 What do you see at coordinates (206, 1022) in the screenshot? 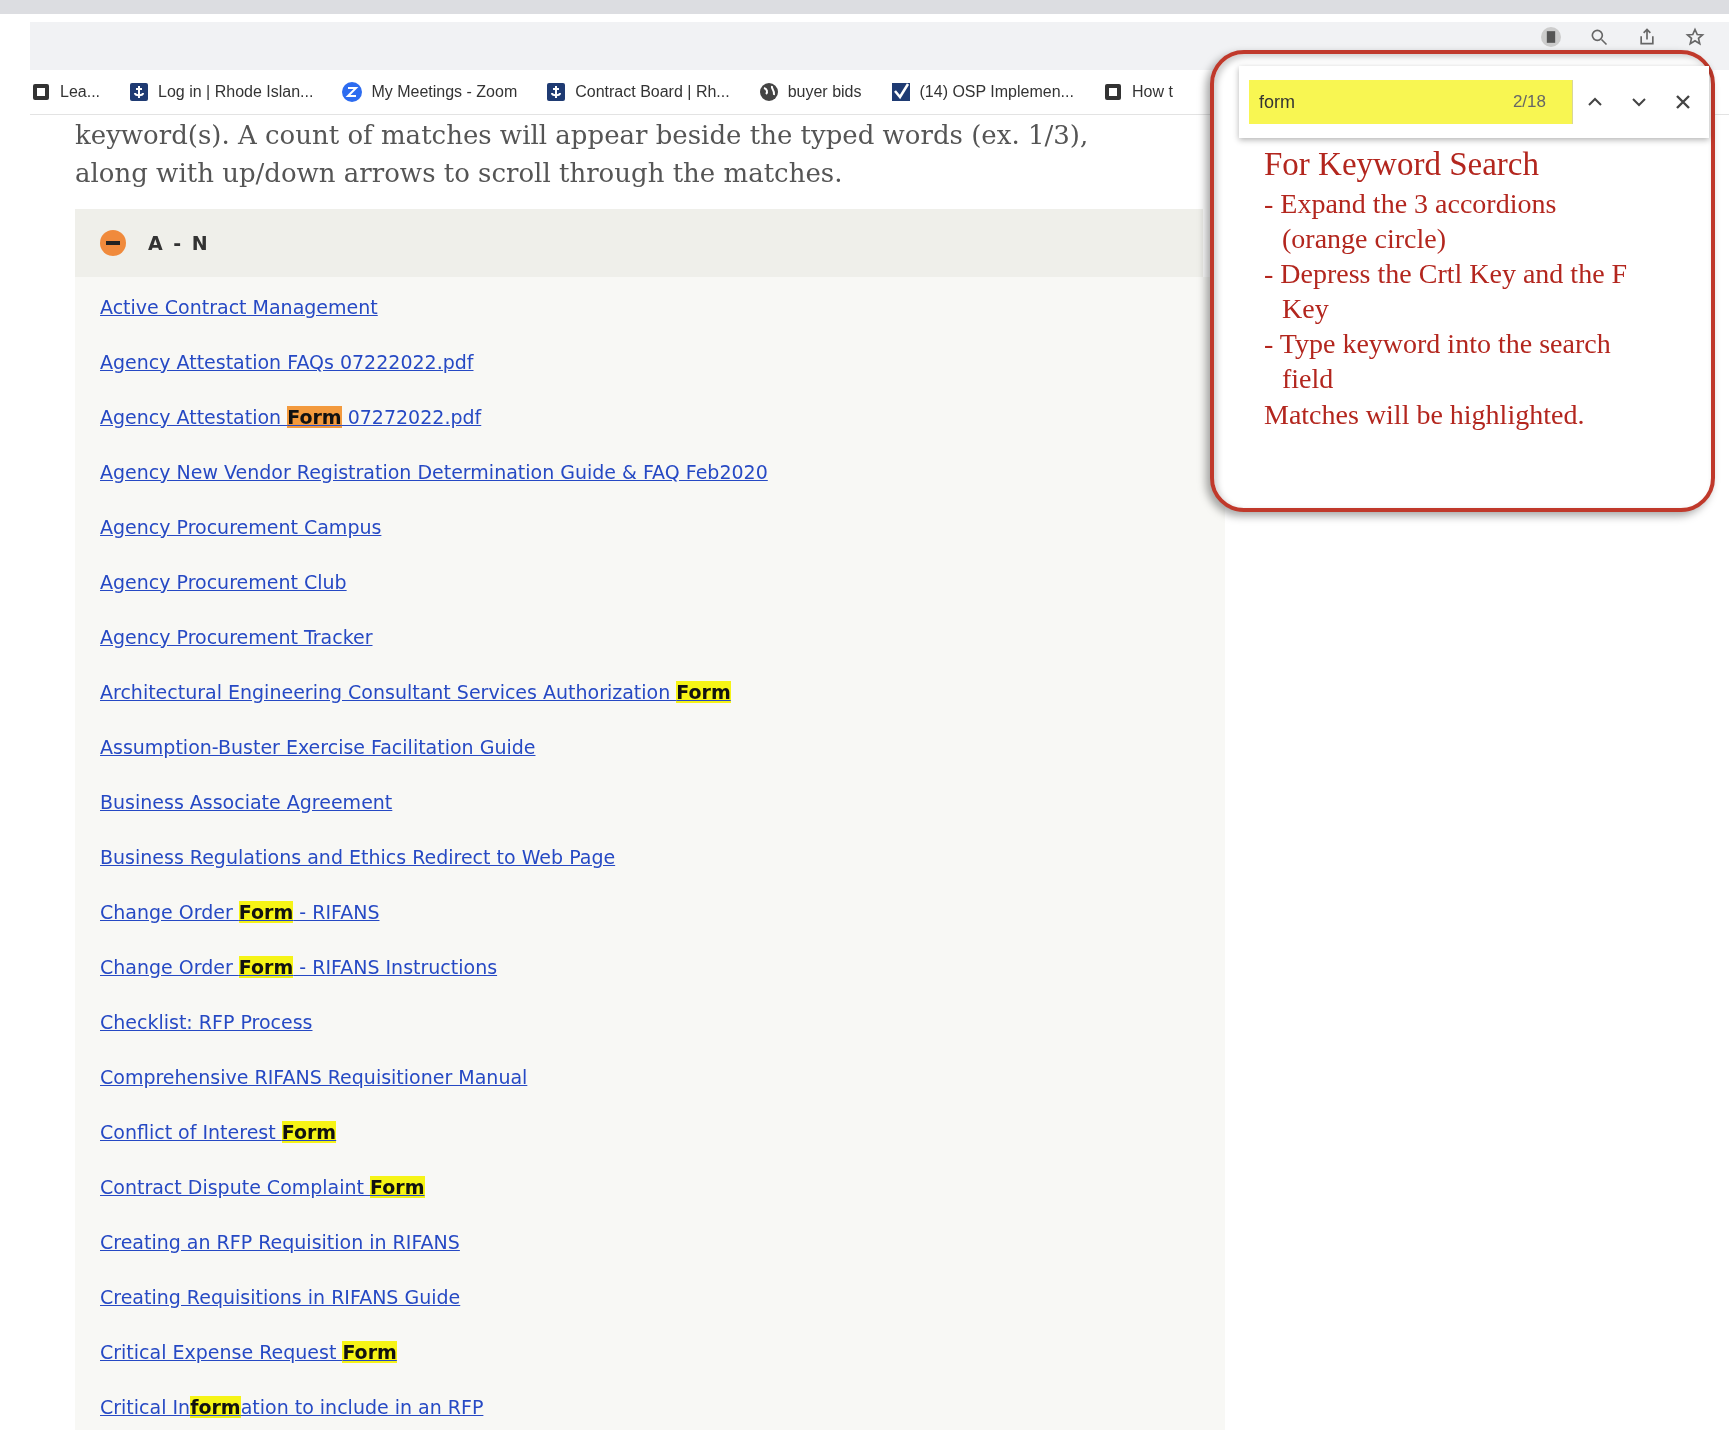
I see `document-link: Checklist: RFP Process` at bounding box center [206, 1022].